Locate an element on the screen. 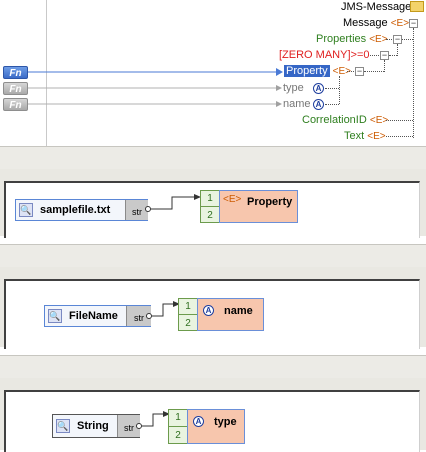 This screenshot has width=426, height=452. source-node-string: 🔍 String str is located at coordinates (96, 426).